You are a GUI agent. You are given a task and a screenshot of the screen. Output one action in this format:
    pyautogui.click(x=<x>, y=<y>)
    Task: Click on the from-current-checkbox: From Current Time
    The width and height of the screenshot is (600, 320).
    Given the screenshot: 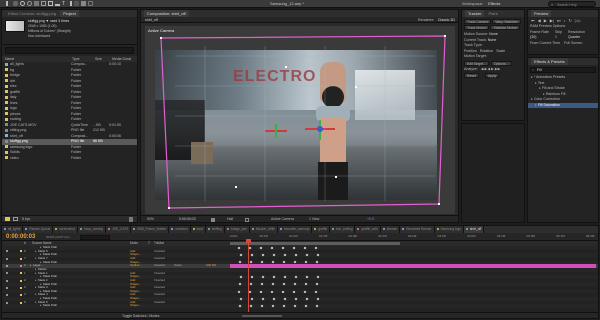 What is the action you would take?
    pyautogui.click(x=545, y=43)
    